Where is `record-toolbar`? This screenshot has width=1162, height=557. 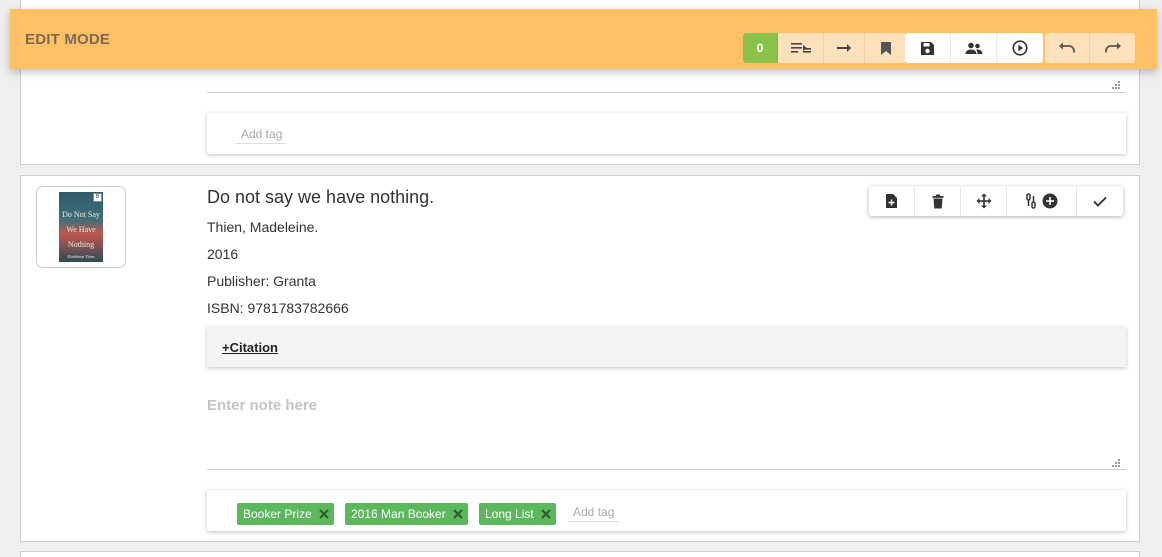 record-toolbar is located at coordinates (974, 48).